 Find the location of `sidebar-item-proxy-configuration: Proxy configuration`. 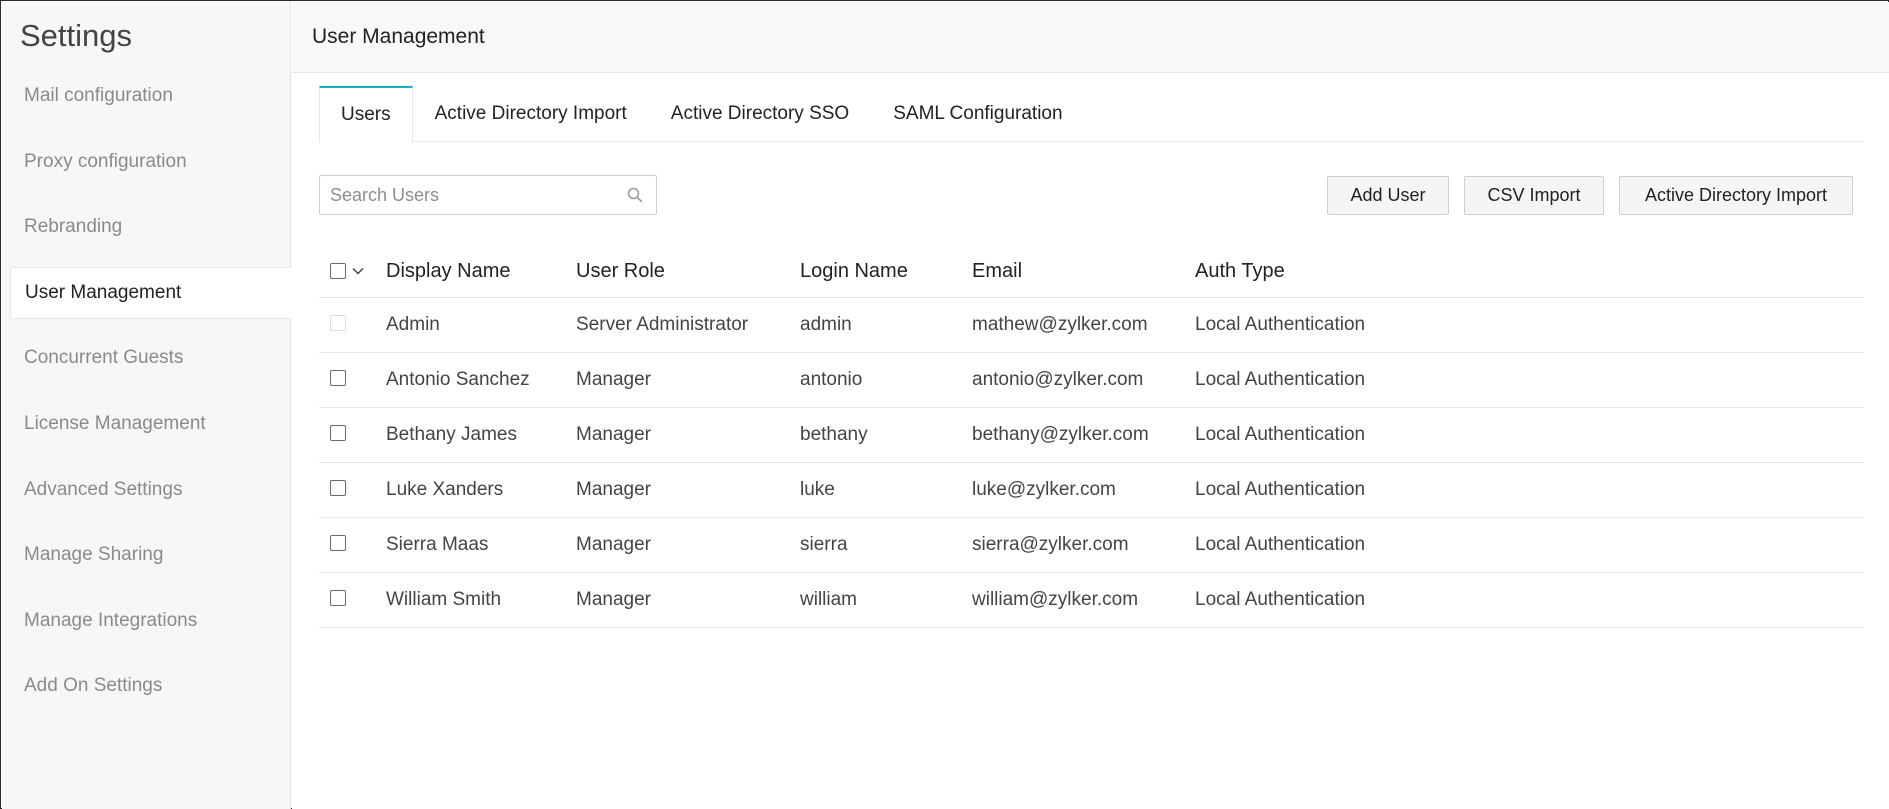

sidebar-item-proxy-configuration: Proxy configuration is located at coordinates (146, 162).